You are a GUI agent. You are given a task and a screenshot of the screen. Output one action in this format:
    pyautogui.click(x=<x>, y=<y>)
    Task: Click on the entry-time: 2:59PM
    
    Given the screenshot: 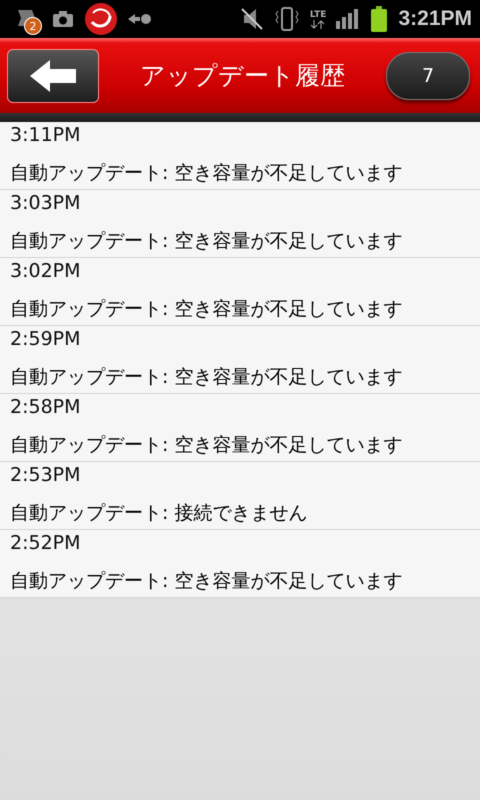 What is the action you would take?
    pyautogui.click(x=46, y=339)
    